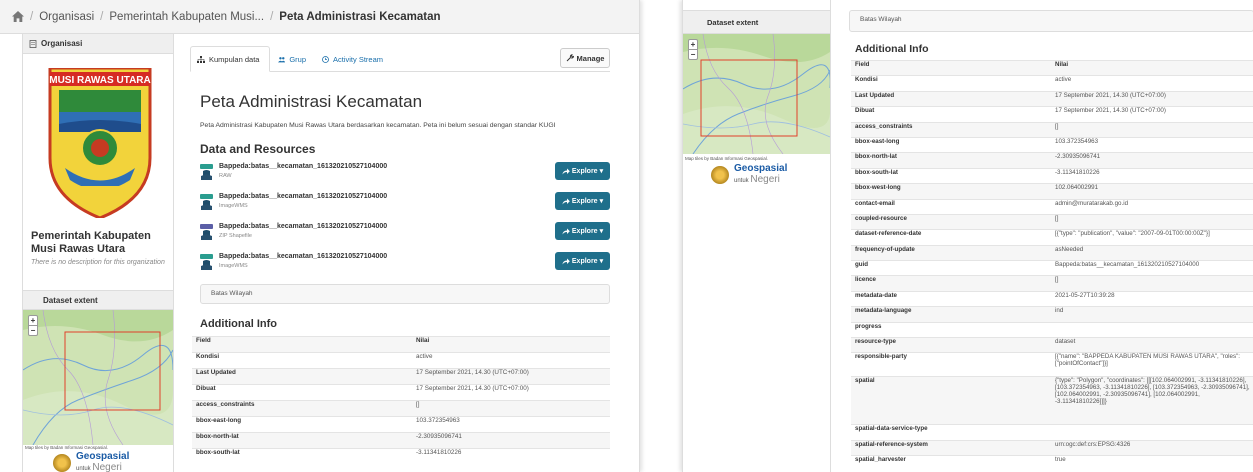 The width and height of the screenshot is (1253, 472). Describe the element at coordinates (292, 59) in the screenshot. I see `tab-grup: Grup` at that location.